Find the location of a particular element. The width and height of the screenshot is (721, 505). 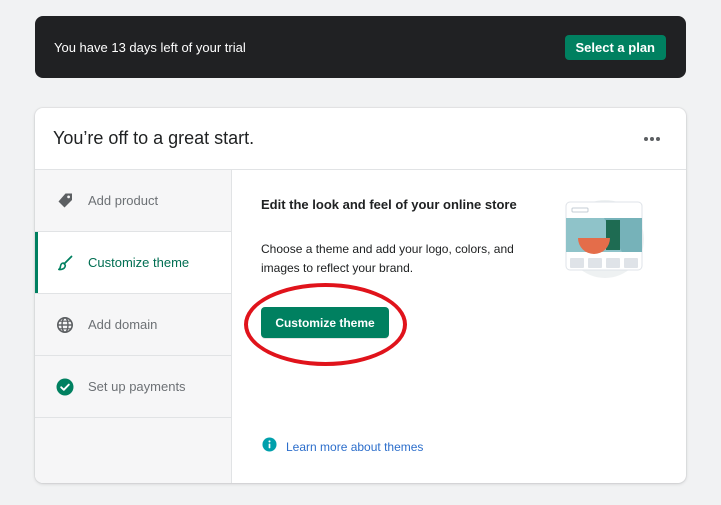

trial-message: You have 13 days left of your trial is located at coordinates (150, 47).